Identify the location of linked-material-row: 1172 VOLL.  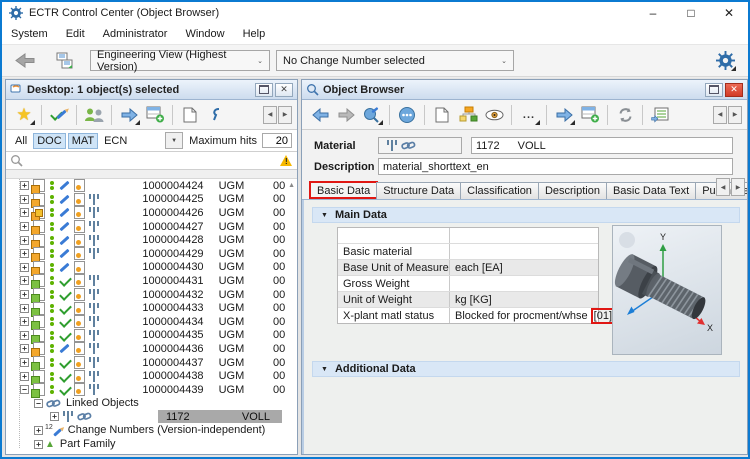
(151, 417).